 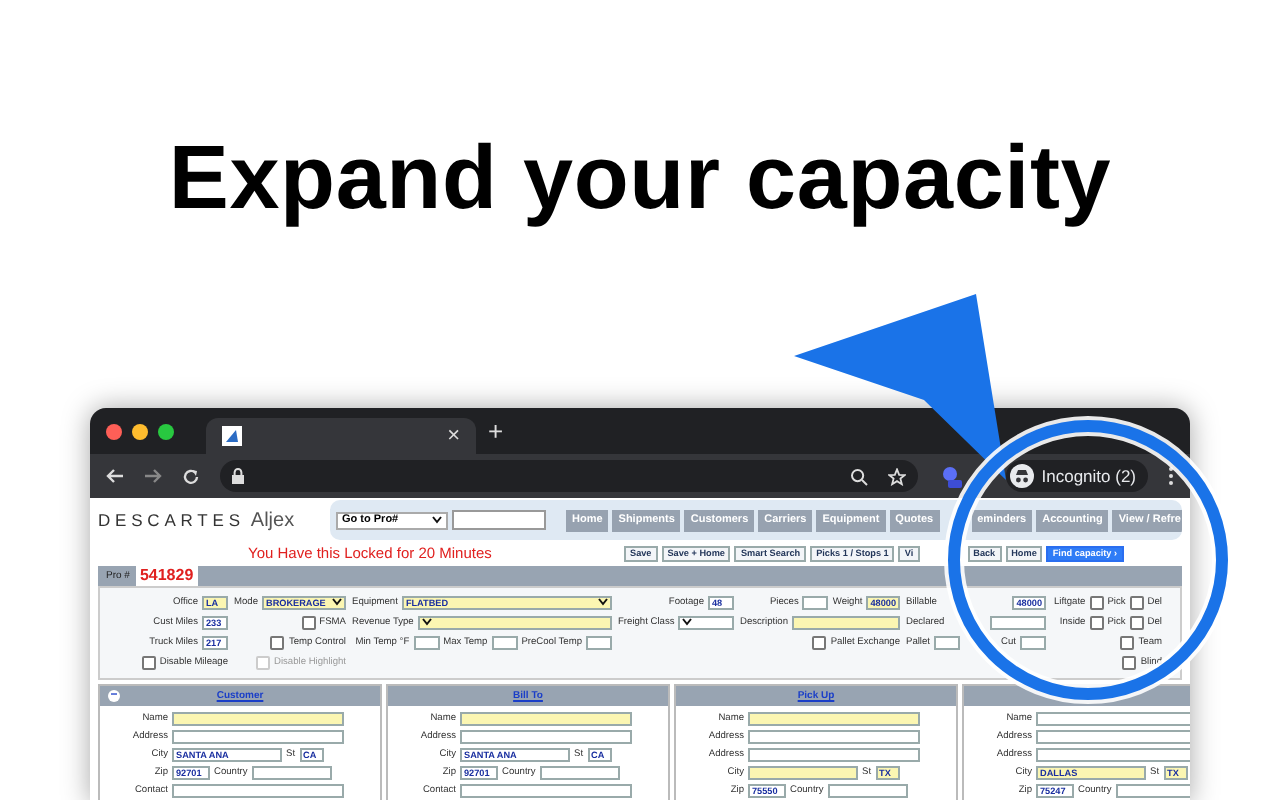 I want to click on incognito-icon, so click(x=1021, y=476).